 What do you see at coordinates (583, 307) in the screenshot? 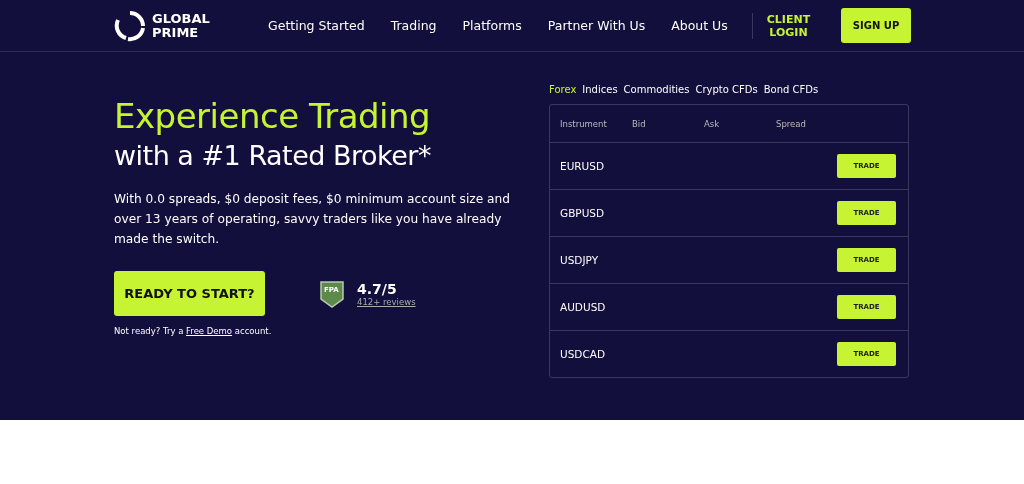
I see `instrument-cell: AUDUSD` at bounding box center [583, 307].